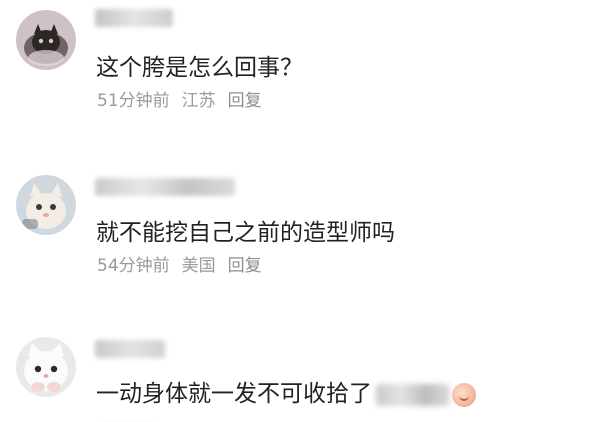  What do you see at coordinates (234, 394) in the screenshot?
I see `comment-text-content: 一动身体就一发不可收拾了` at bounding box center [234, 394].